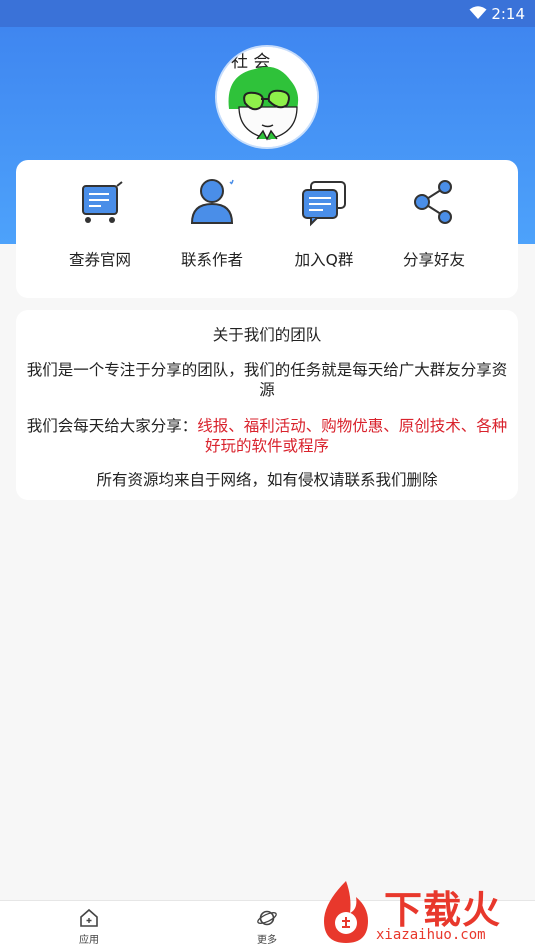  What do you see at coordinates (100, 231) in the screenshot?
I see `menu-item-coupon-site: 查券官网` at bounding box center [100, 231].